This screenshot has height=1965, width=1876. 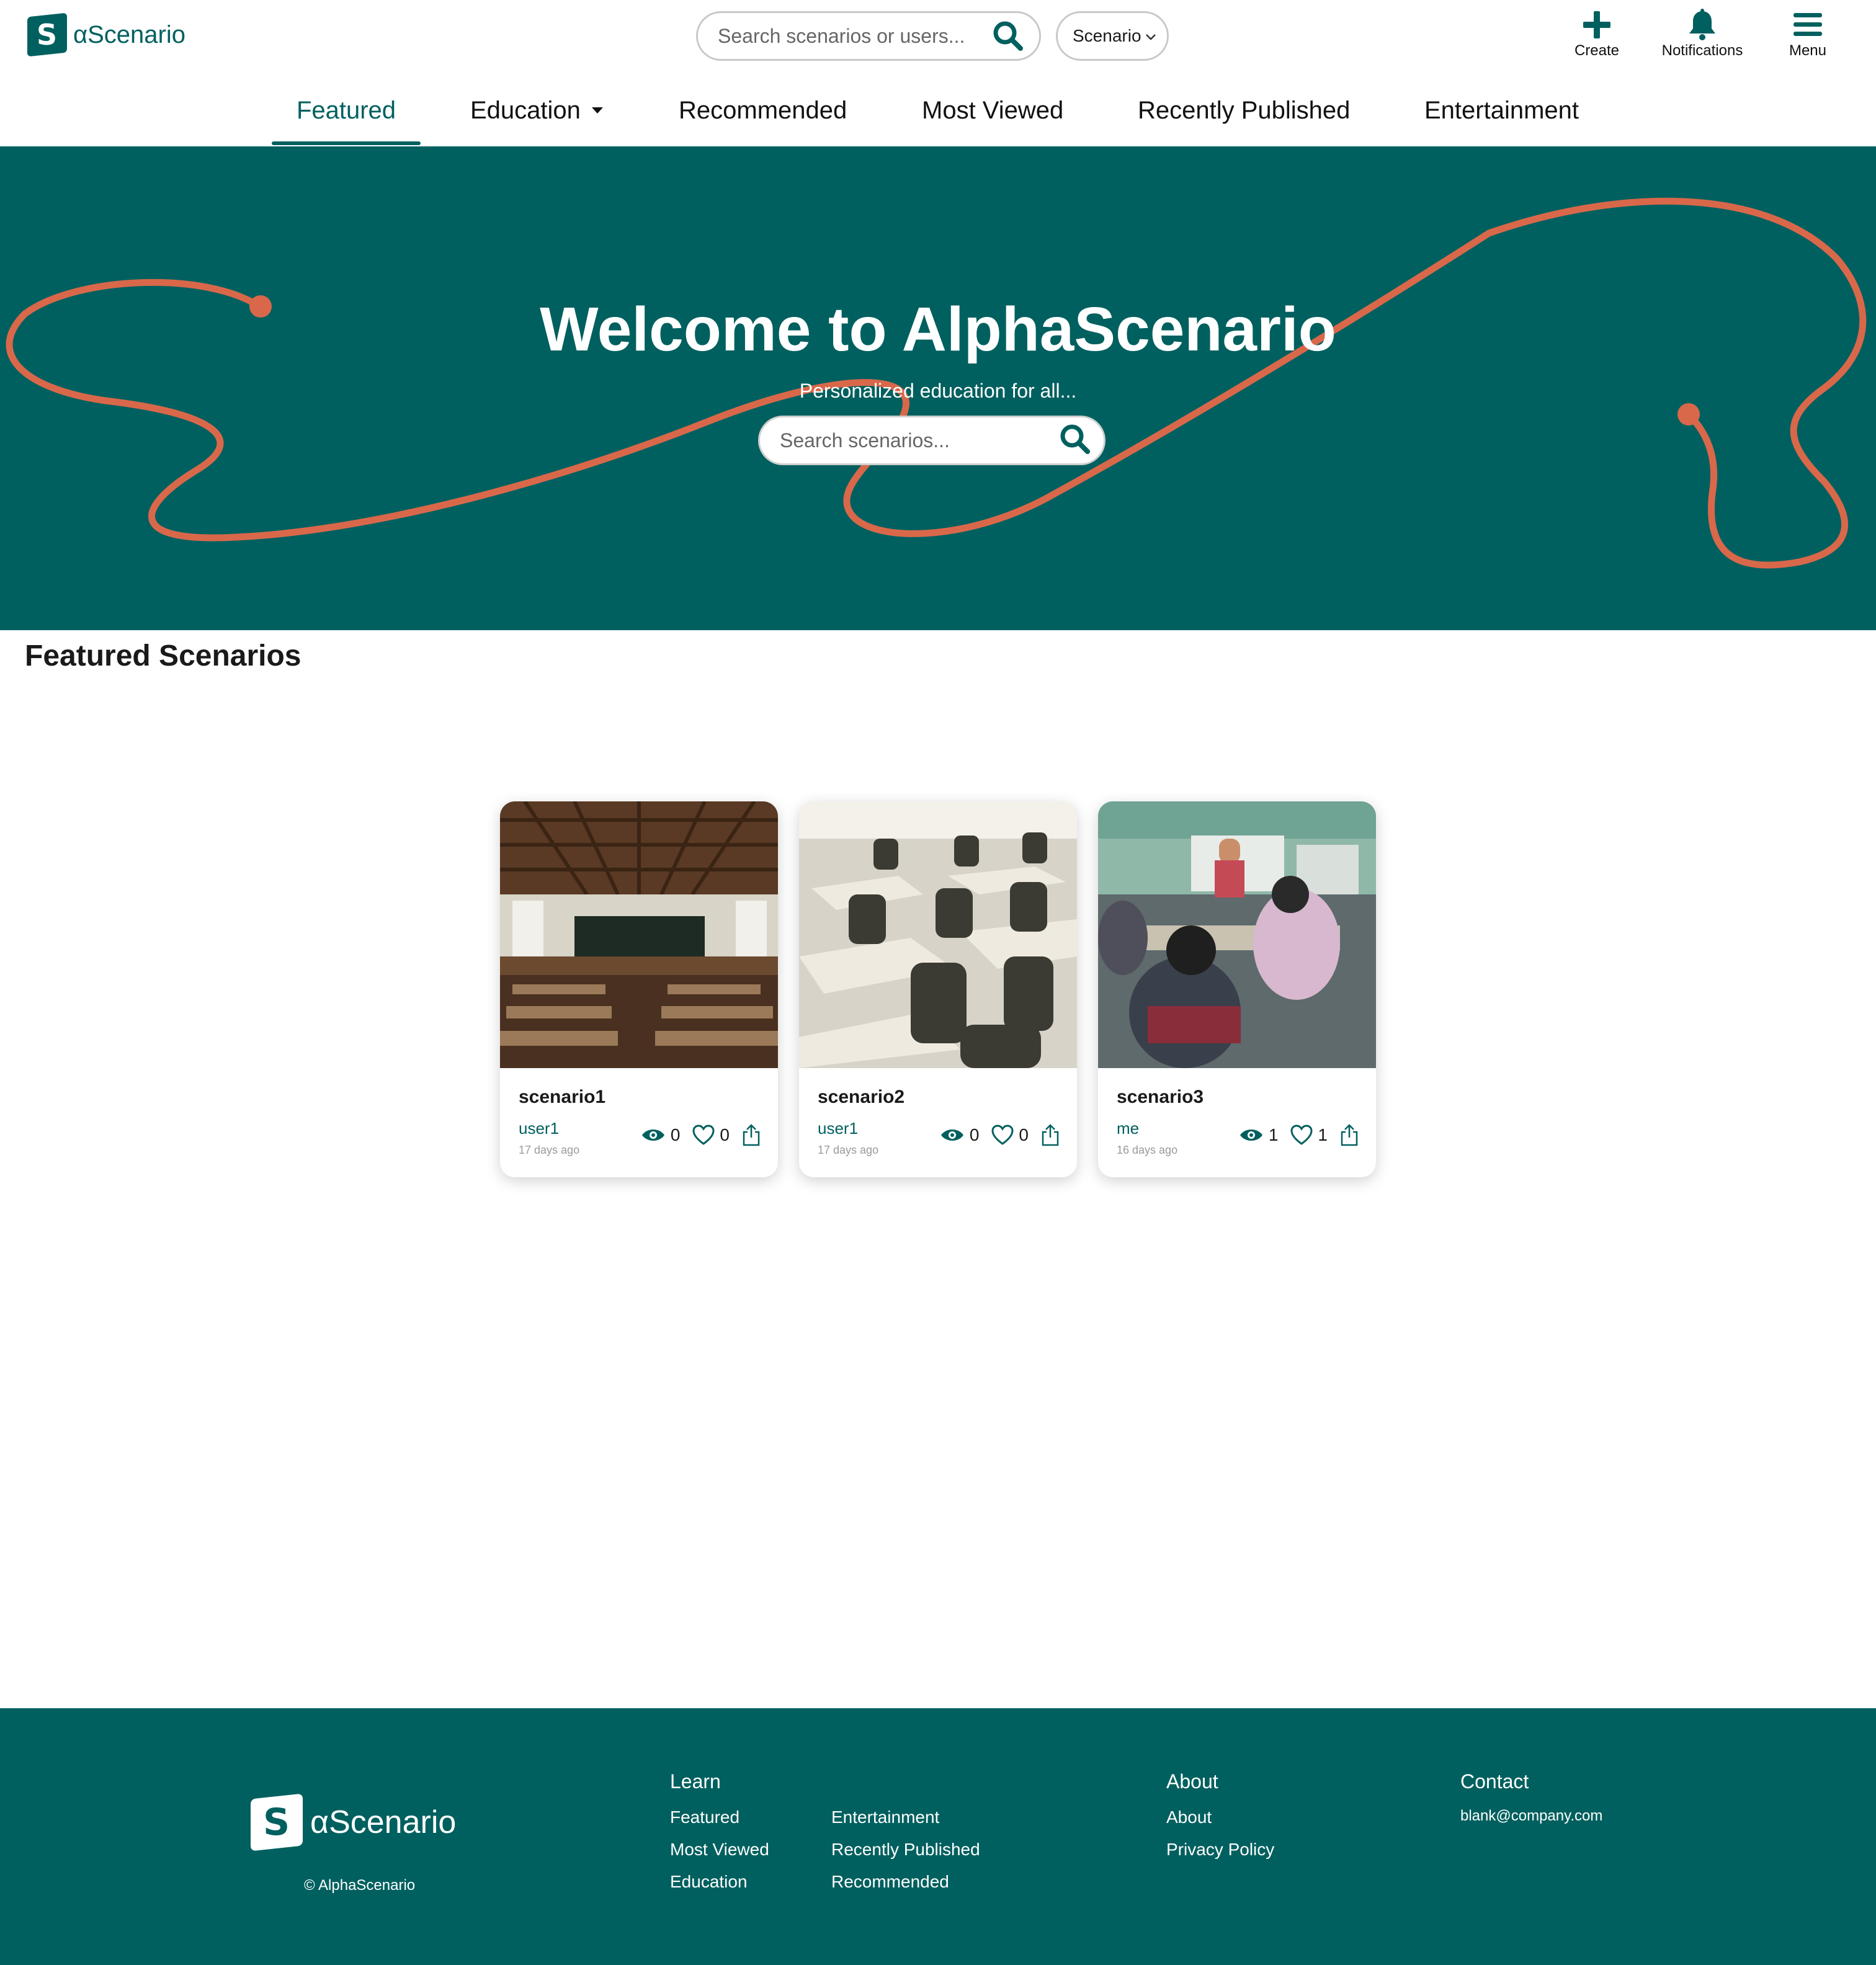 What do you see at coordinates (562, 1097) in the screenshot?
I see `scenario-title: scenario1` at bounding box center [562, 1097].